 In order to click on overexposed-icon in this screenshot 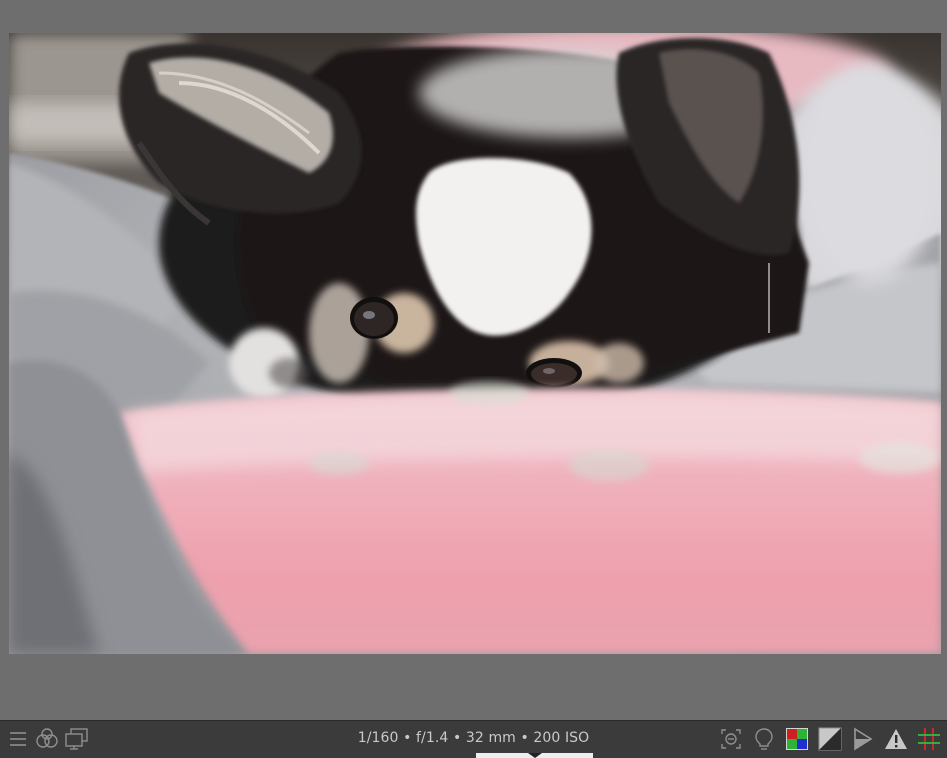, I will do `click(830, 739)`.